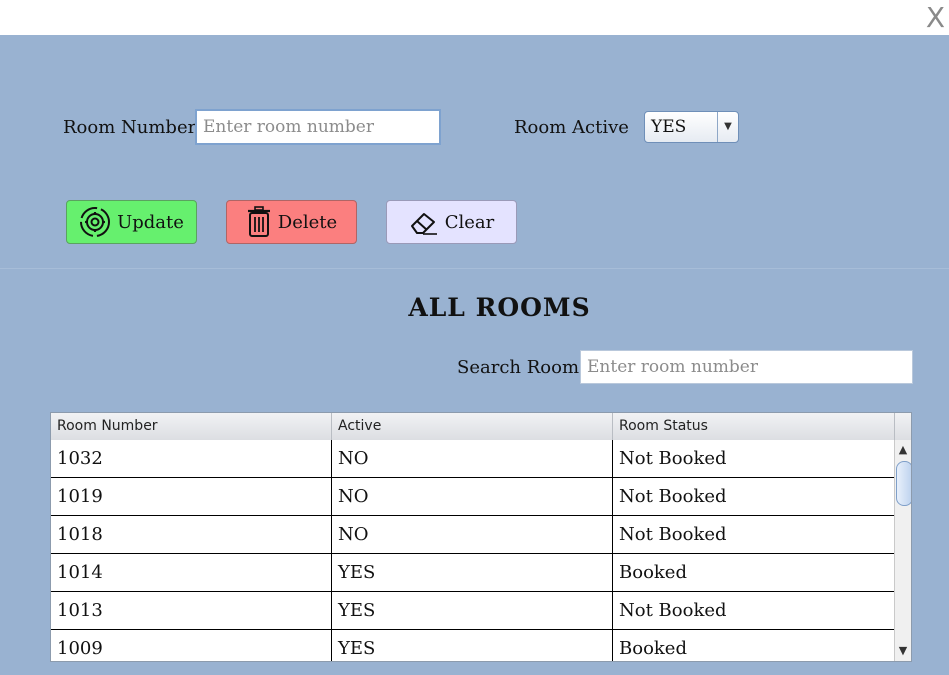  I want to click on search-room-input, so click(746, 367).